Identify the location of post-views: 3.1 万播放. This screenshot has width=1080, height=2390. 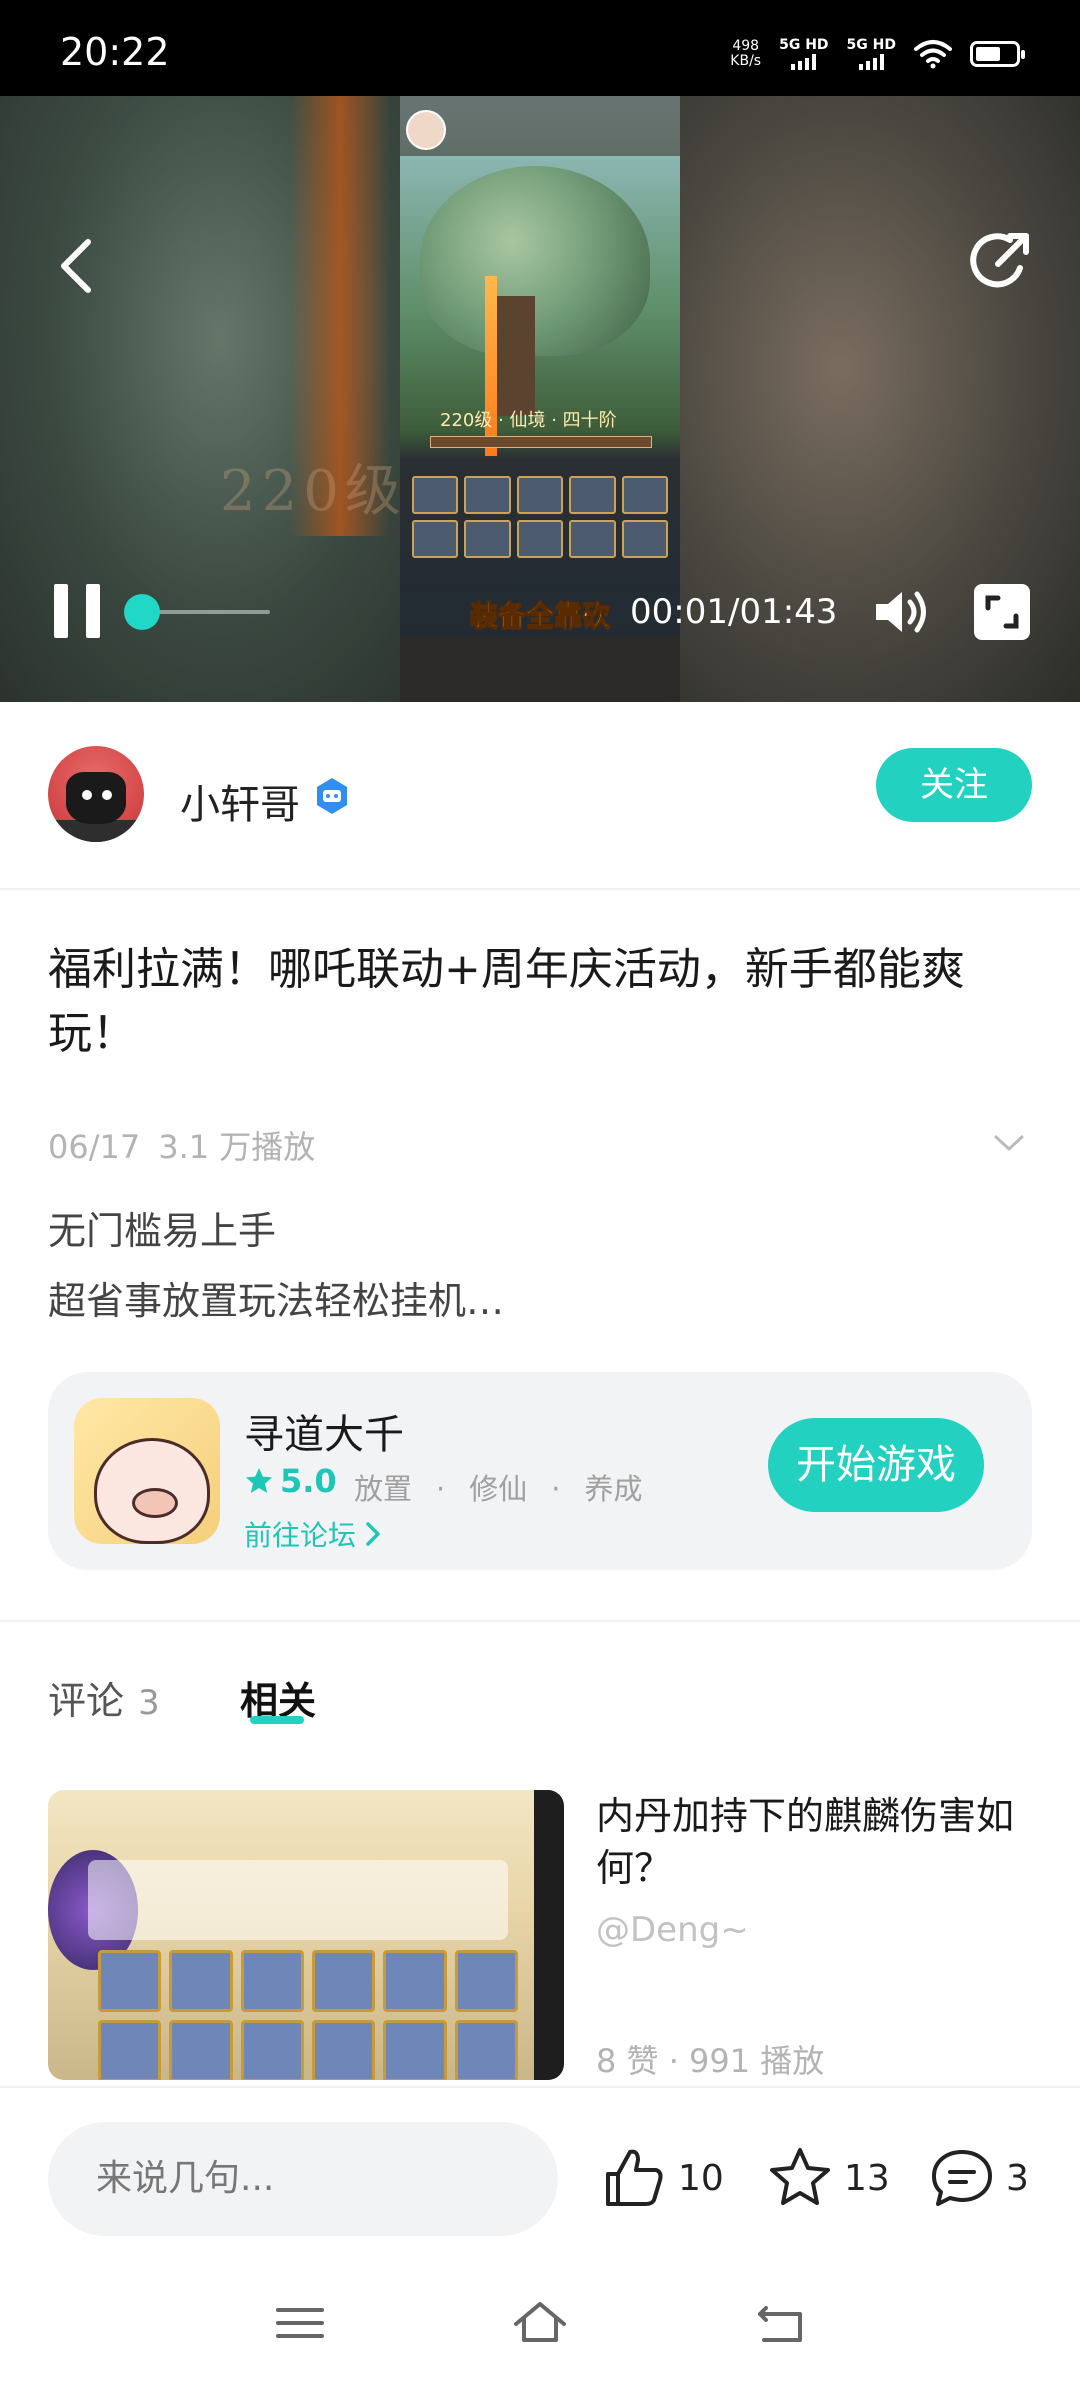
(237, 1147).